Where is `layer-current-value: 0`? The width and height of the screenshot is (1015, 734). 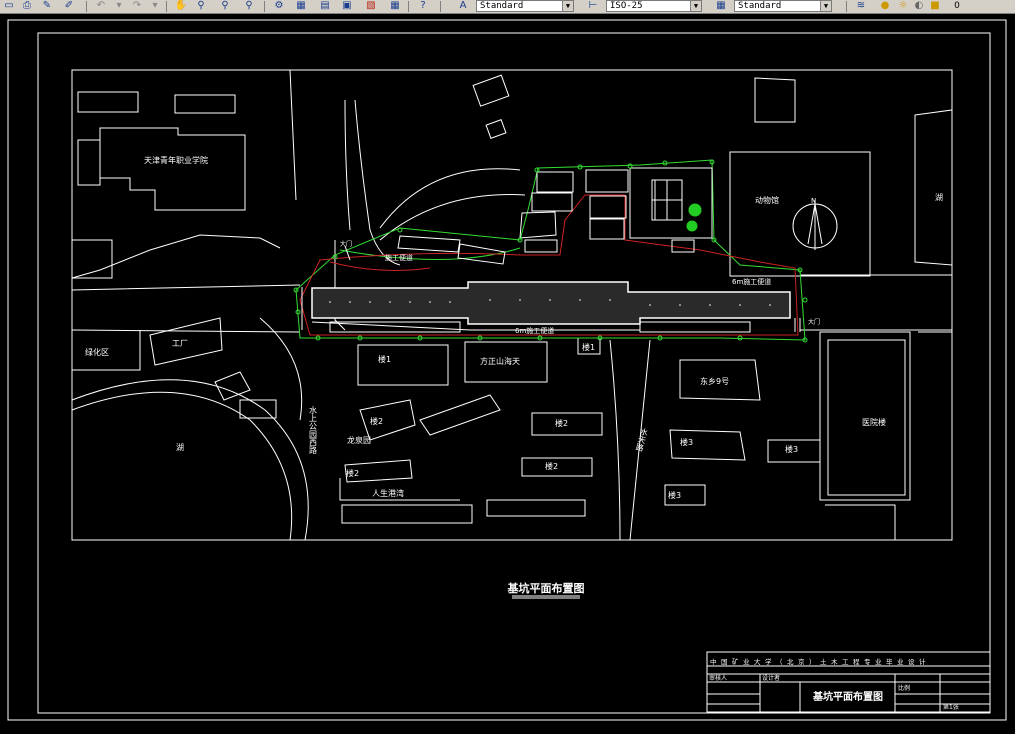 layer-current-value: 0 is located at coordinates (957, 6).